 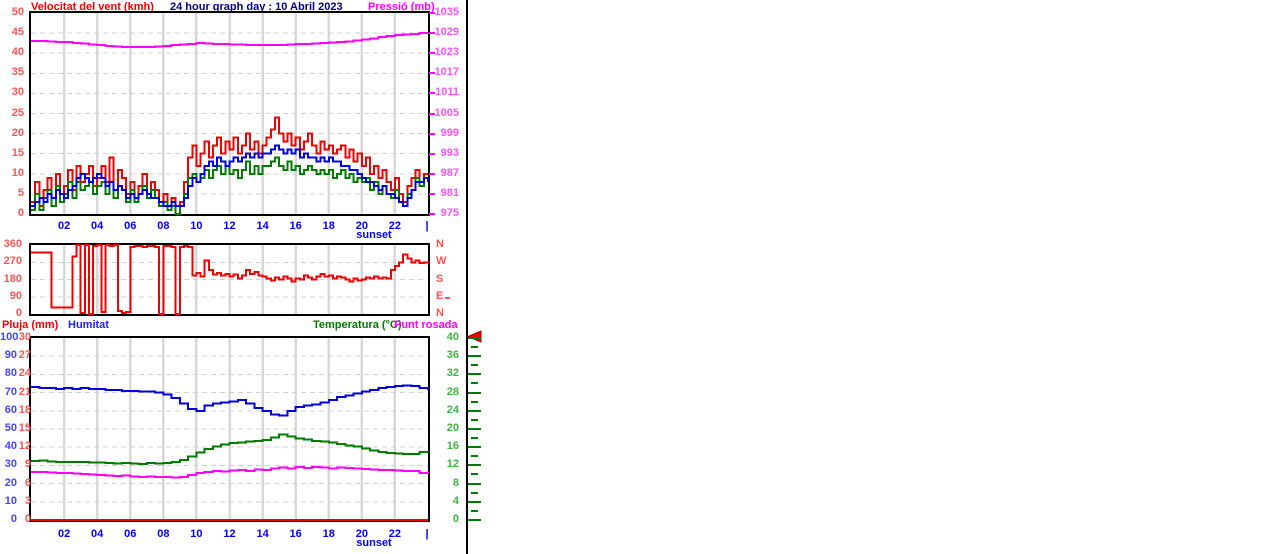 I want to click on axis-tick-label: 1011, so click(x=447, y=92).